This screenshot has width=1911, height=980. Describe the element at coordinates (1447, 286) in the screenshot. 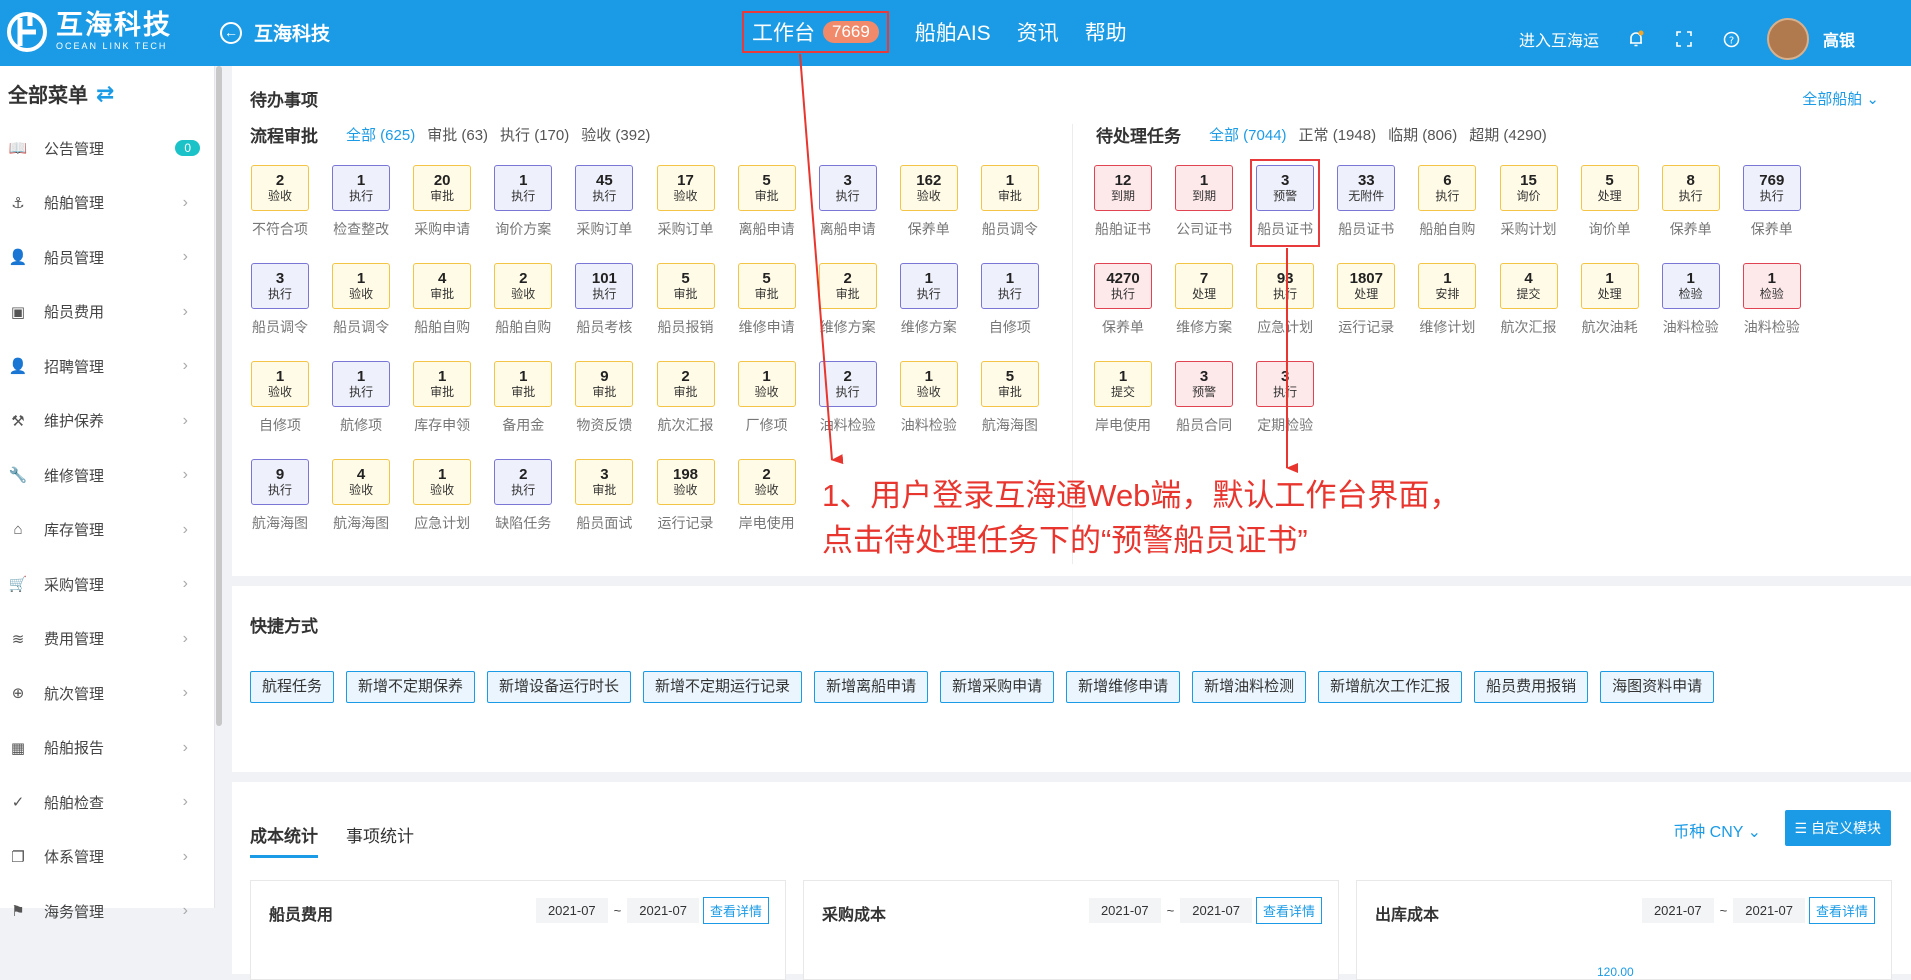

I see `task-count-box: 1 安排` at that location.